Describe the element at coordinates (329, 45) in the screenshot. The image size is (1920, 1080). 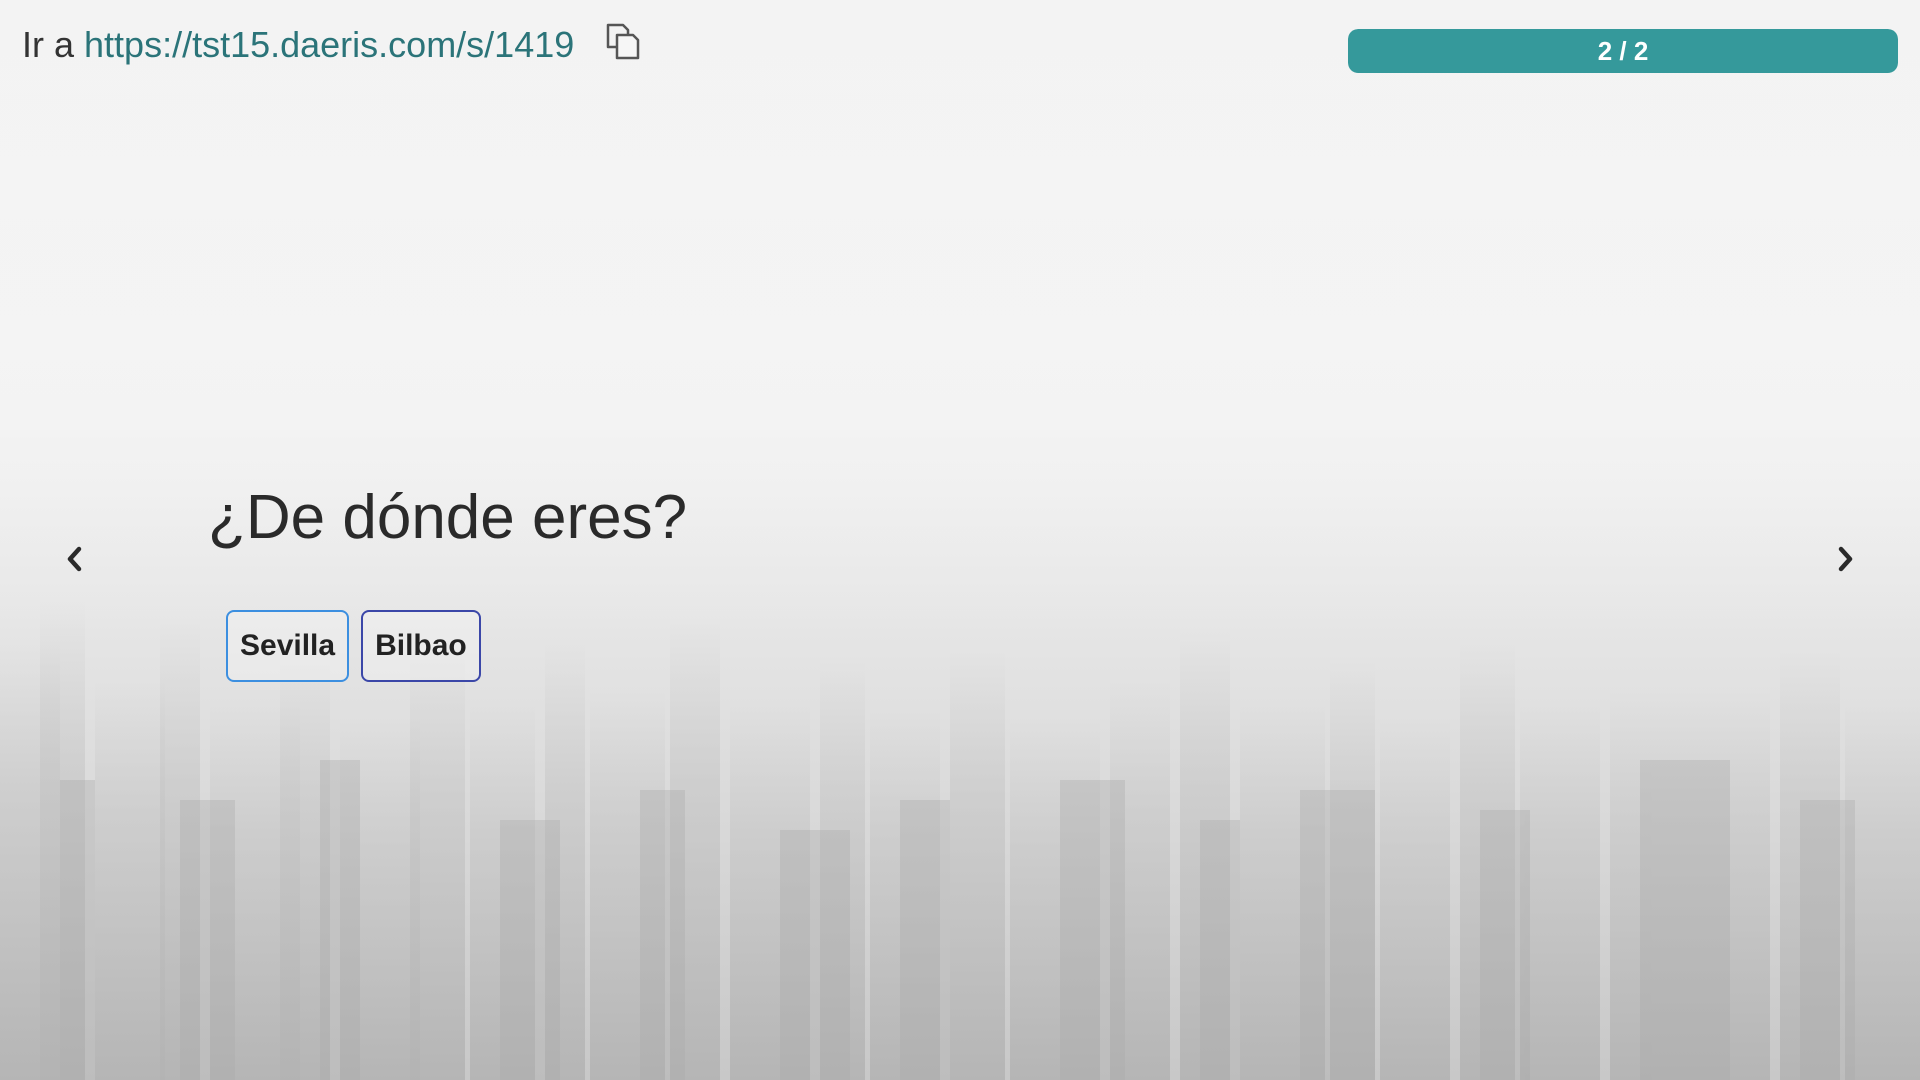
I see `share-url-link: https://tst15.daeris.com/s/1419` at that location.